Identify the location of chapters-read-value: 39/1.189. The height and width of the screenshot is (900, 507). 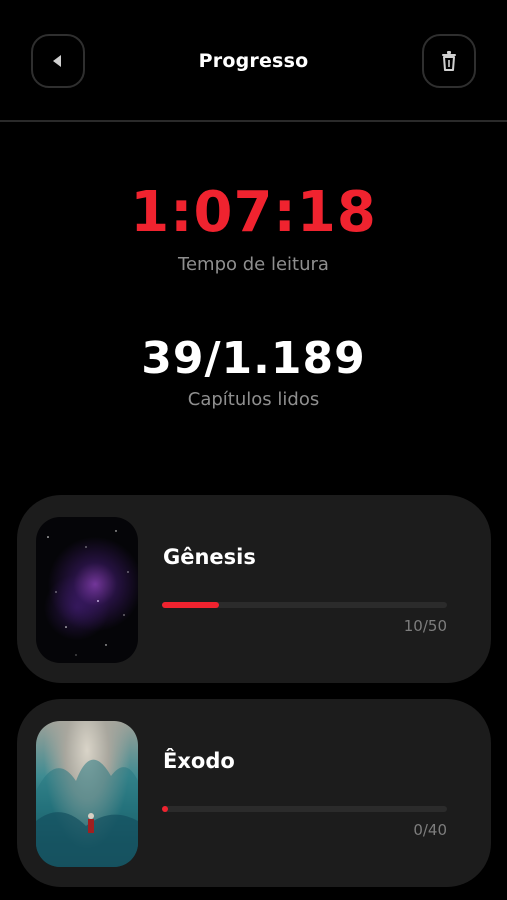
(253, 358).